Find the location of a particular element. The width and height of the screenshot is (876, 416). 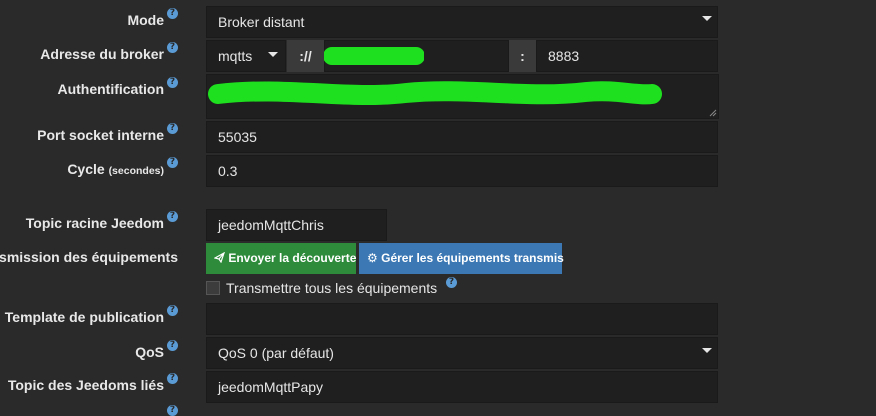

transmit-all-checkbox is located at coordinates (213, 288).